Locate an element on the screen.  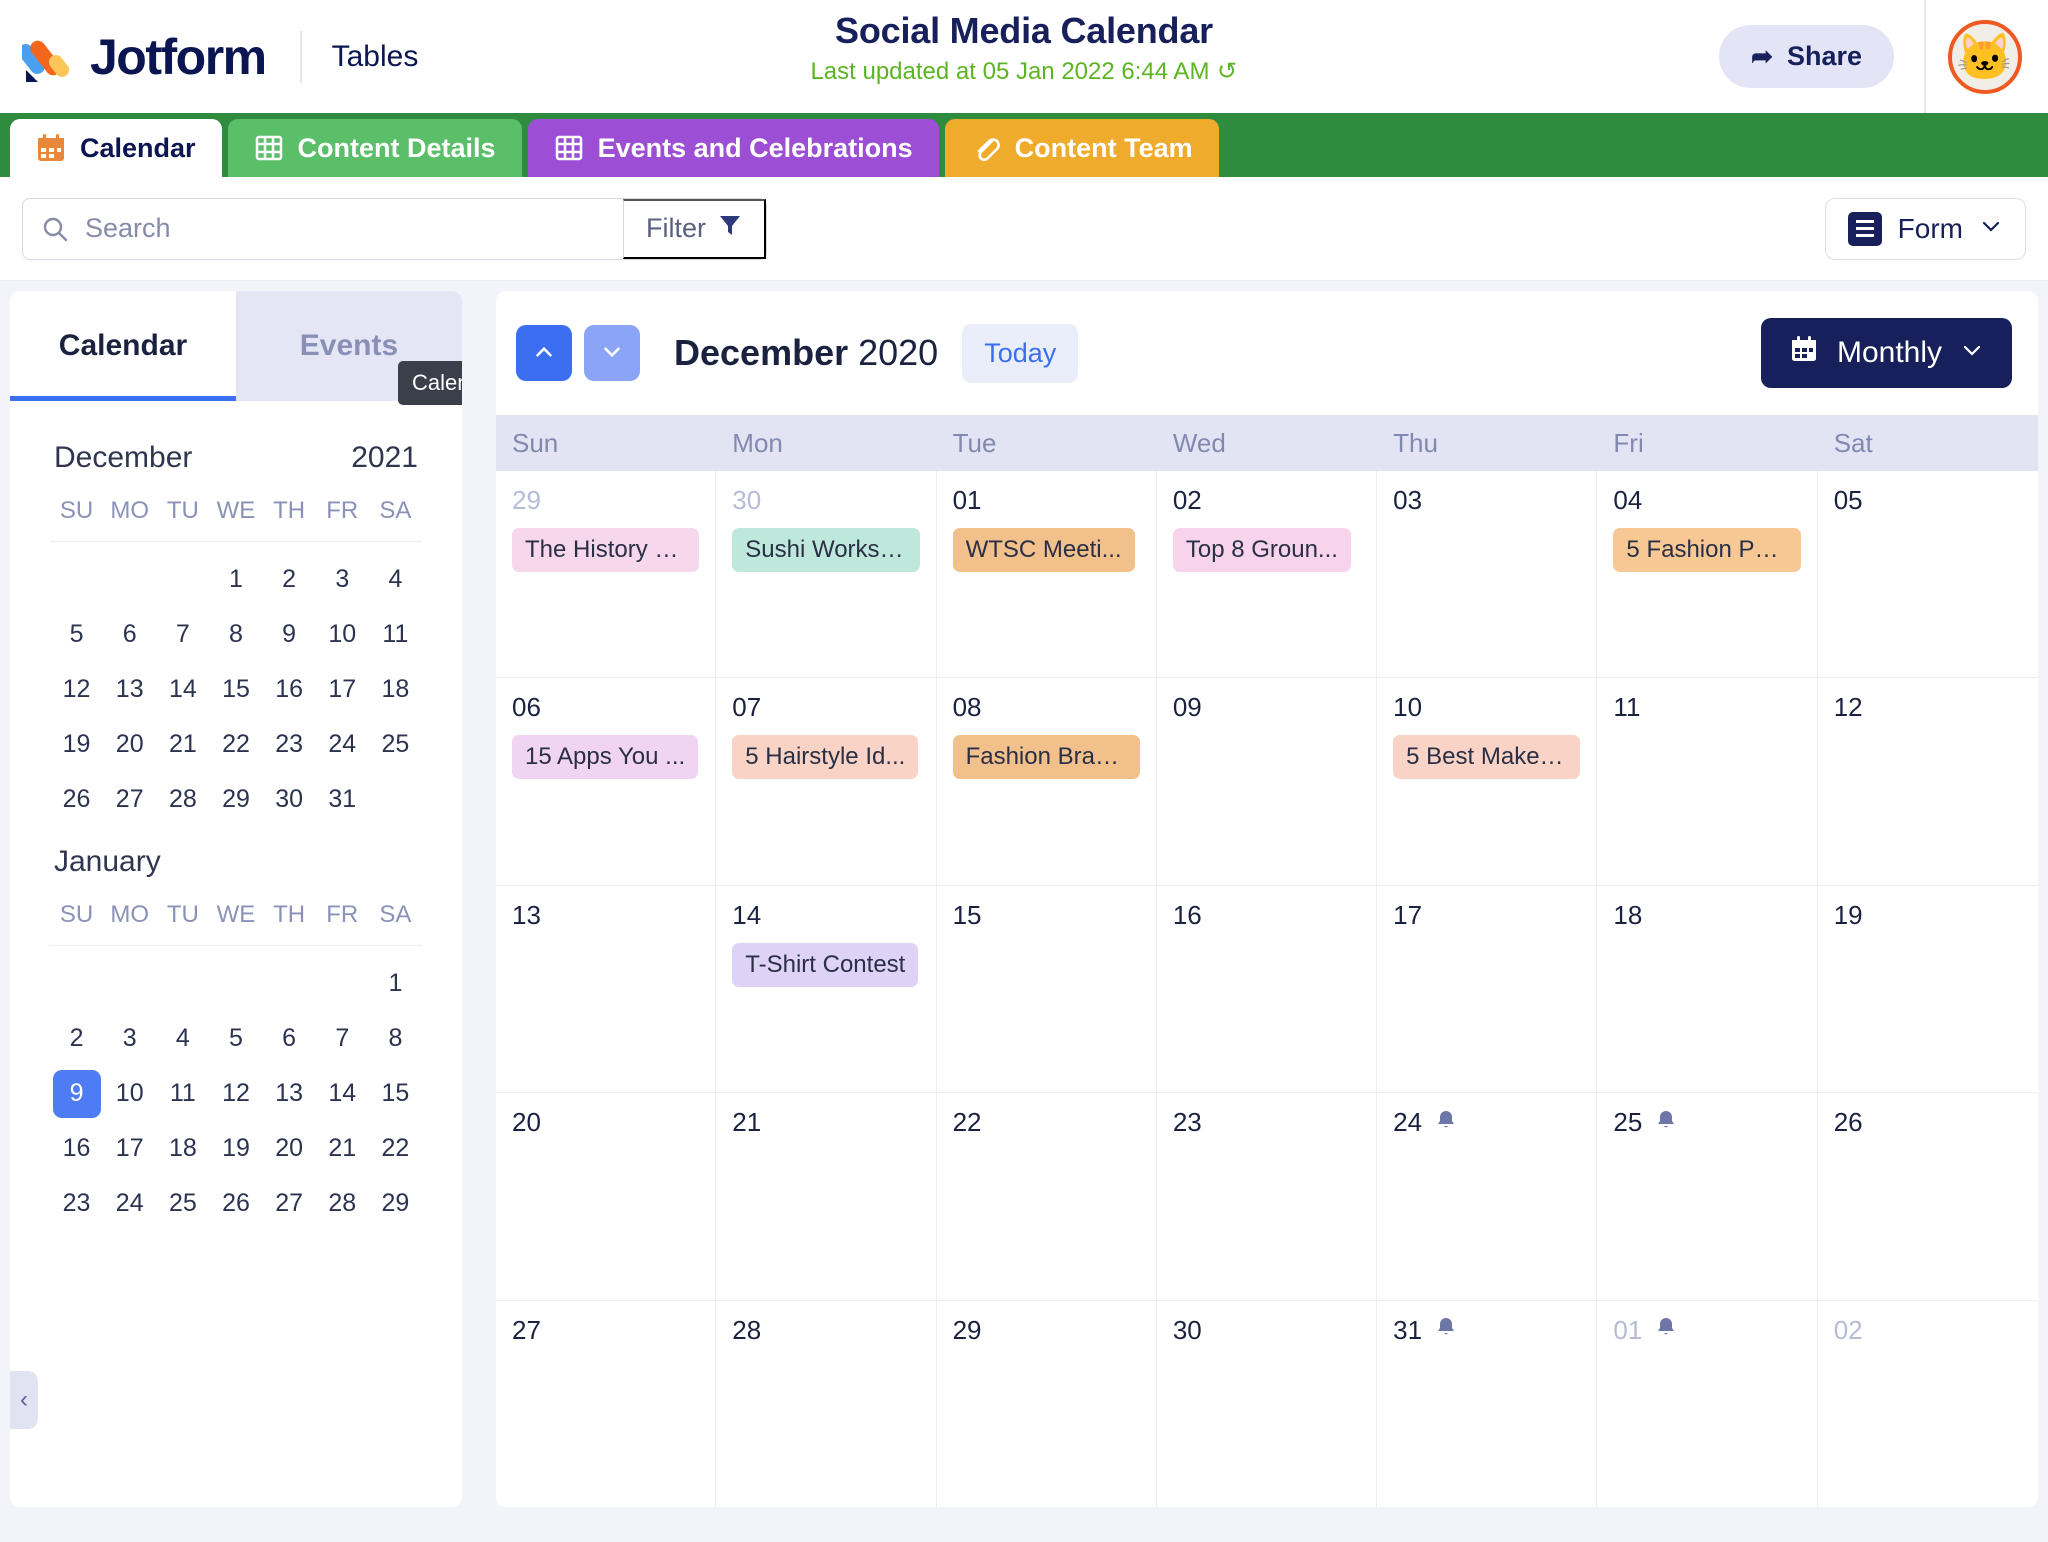
filter-button: Filter is located at coordinates (694, 228).